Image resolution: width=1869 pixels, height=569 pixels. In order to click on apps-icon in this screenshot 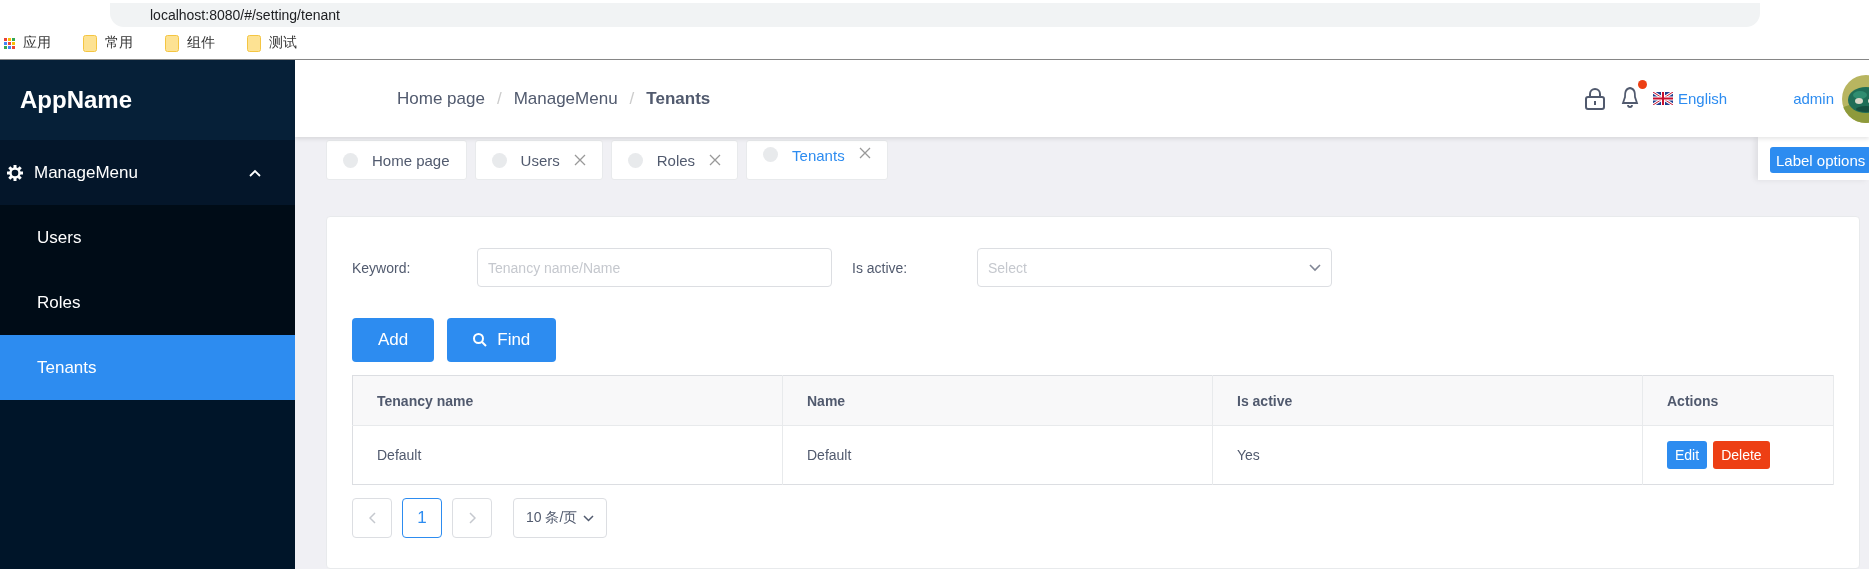, I will do `click(9, 43)`.